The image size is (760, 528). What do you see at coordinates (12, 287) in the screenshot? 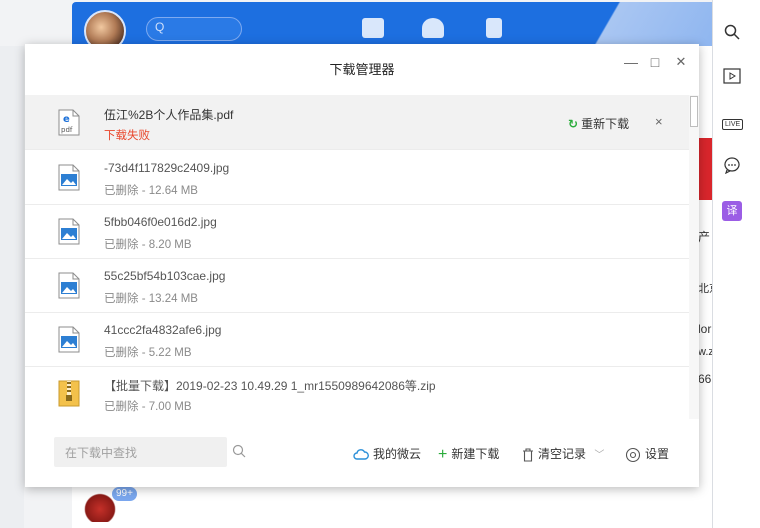
I see `background-left-strip` at bounding box center [12, 287].